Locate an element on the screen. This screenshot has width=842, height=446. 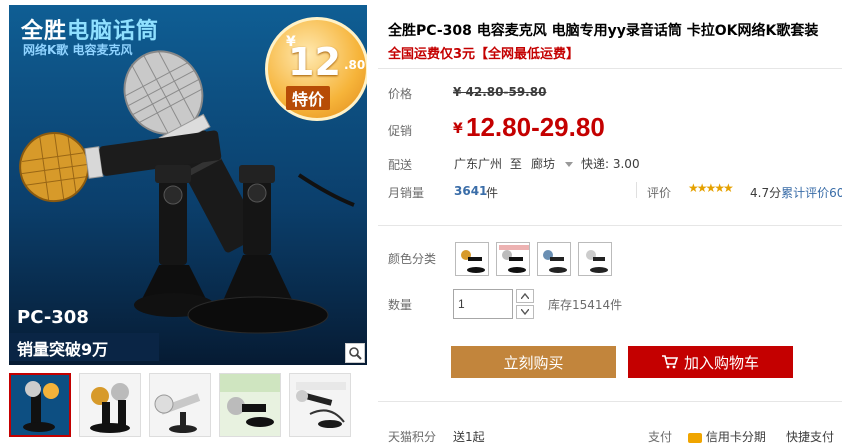
quick-pay: 快捷支付 is located at coordinates (810, 436).